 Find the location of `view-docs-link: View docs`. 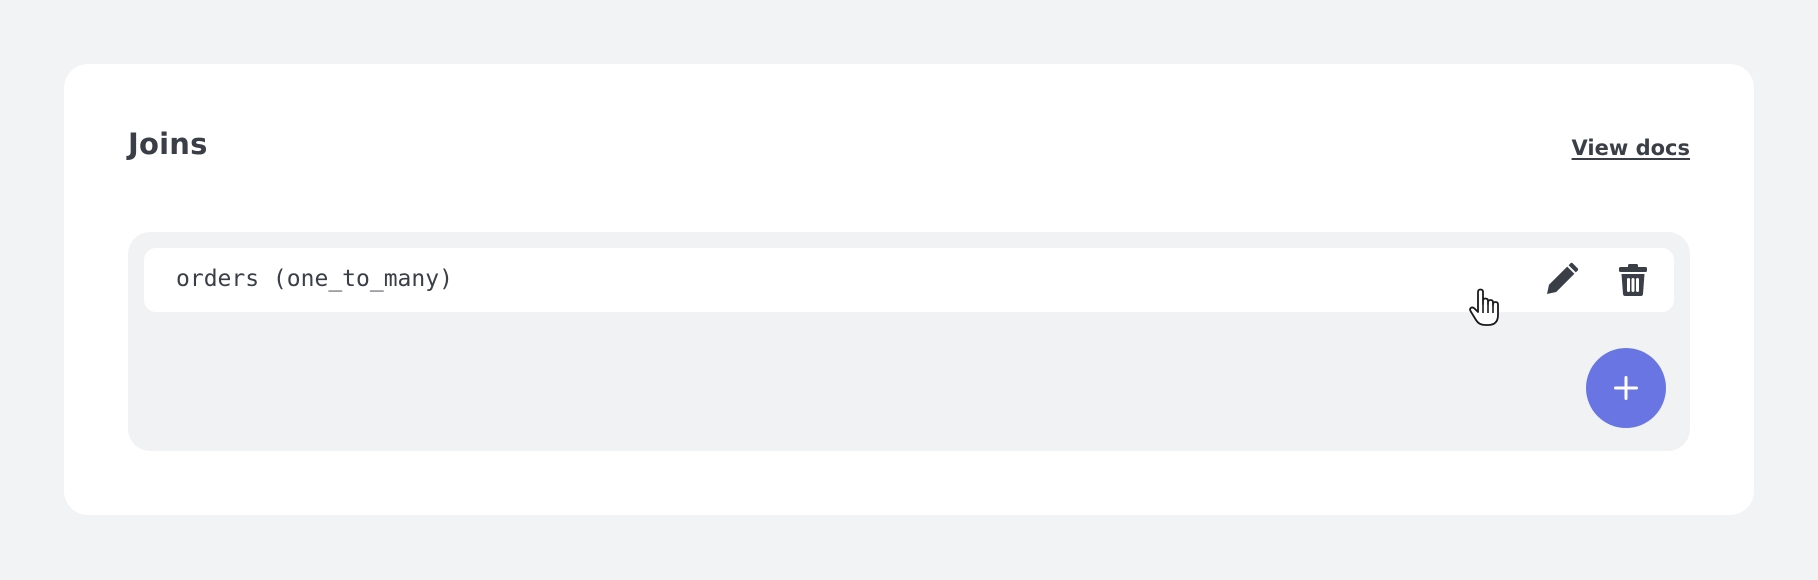

view-docs-link: View docs is located at coordinates (1631, 148).